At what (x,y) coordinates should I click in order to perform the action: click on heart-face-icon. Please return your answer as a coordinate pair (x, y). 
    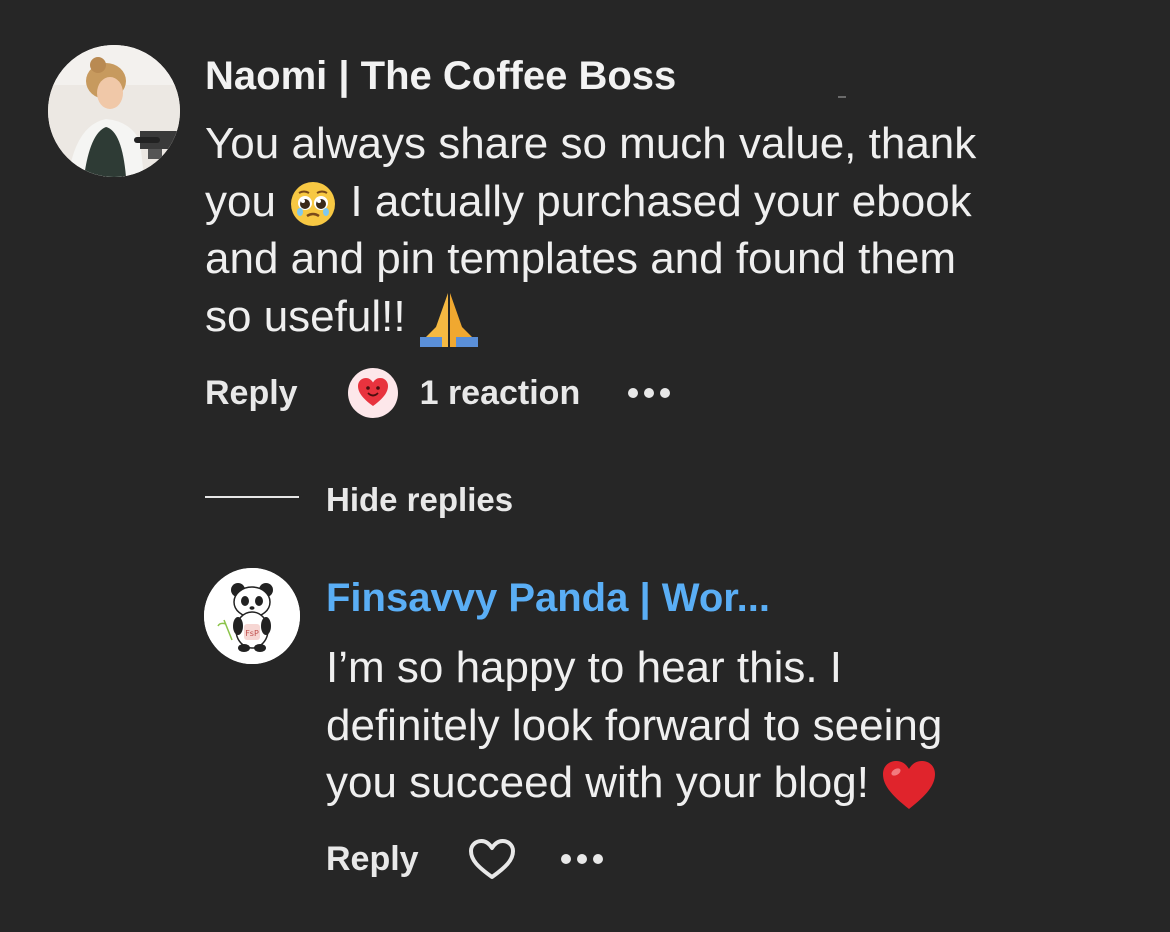
    Looking at the image, I should click on (372, 393).